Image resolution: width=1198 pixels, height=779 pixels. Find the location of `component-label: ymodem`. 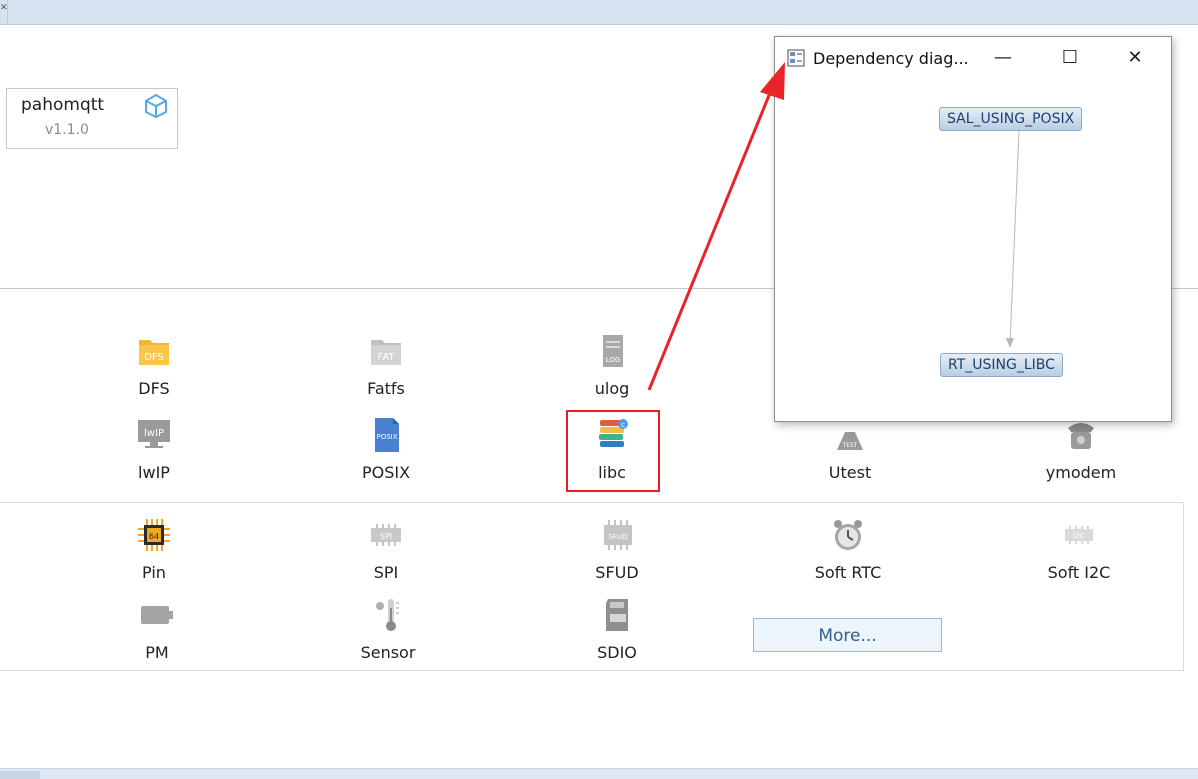

component-label: ymodem is located at coordinates (1081, 472).